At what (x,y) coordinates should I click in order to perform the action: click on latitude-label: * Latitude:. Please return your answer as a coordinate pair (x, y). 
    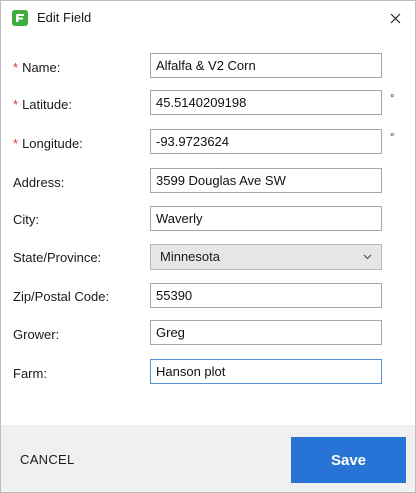
    Looking at the image, I should click on (42, 104).